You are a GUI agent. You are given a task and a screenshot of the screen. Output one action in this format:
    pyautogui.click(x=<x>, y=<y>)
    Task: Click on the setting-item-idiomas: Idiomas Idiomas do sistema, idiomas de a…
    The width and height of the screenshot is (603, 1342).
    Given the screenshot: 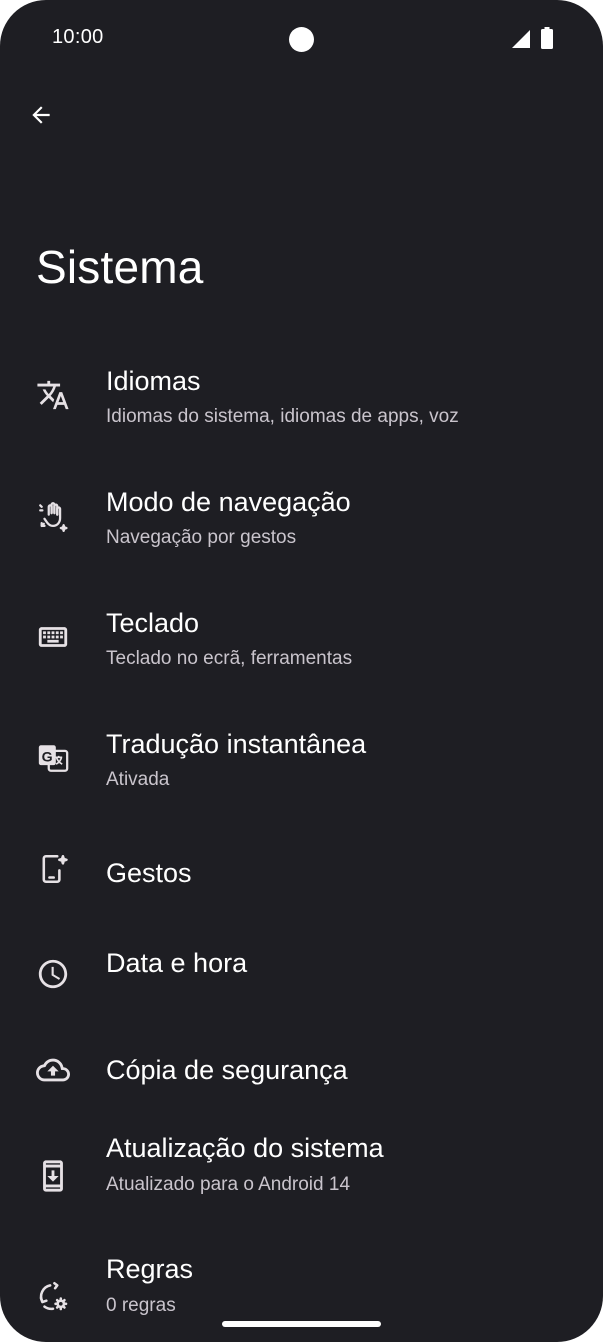 What is the action you would take?
    pyautogui.click(x=301, y=400)
    